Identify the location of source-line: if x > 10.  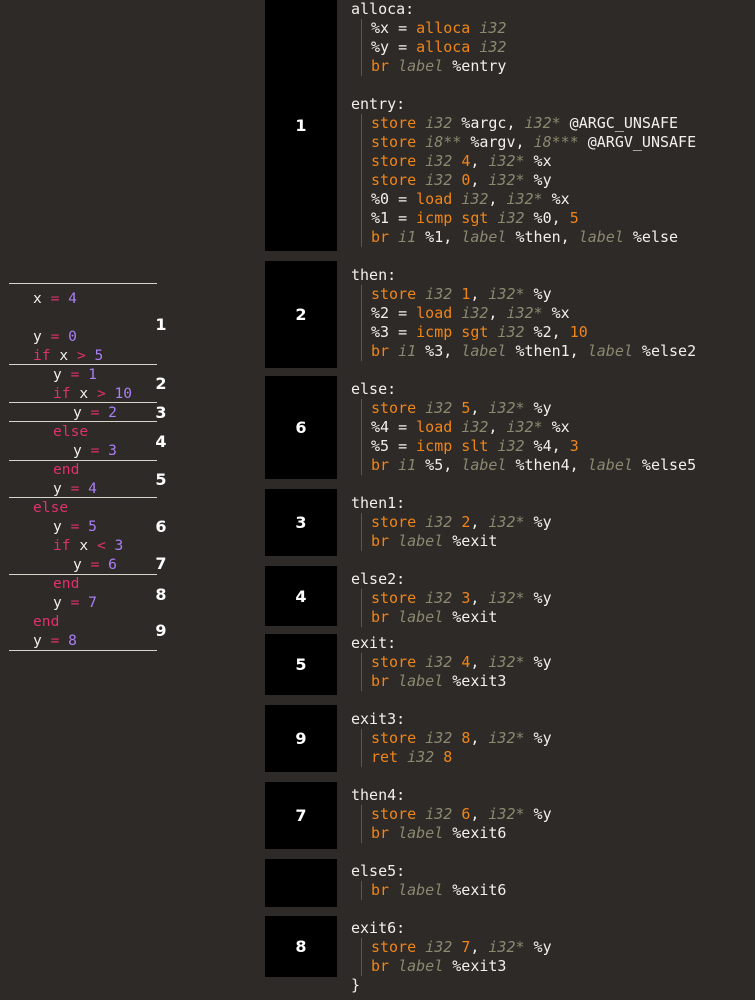
(93, 393).